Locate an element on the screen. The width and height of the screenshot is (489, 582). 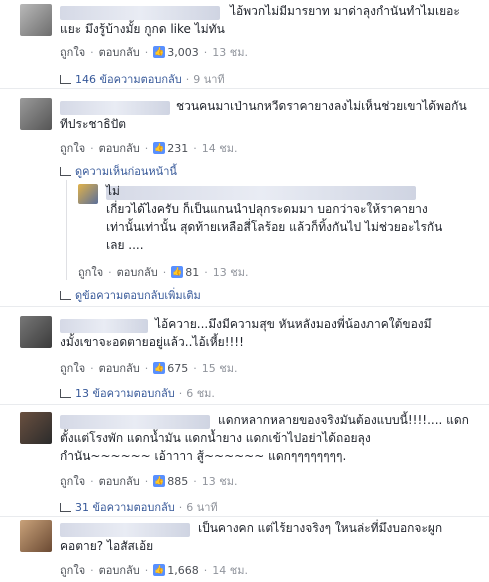
like-count: 👍 3,003 is located at coordinates (176, 52).